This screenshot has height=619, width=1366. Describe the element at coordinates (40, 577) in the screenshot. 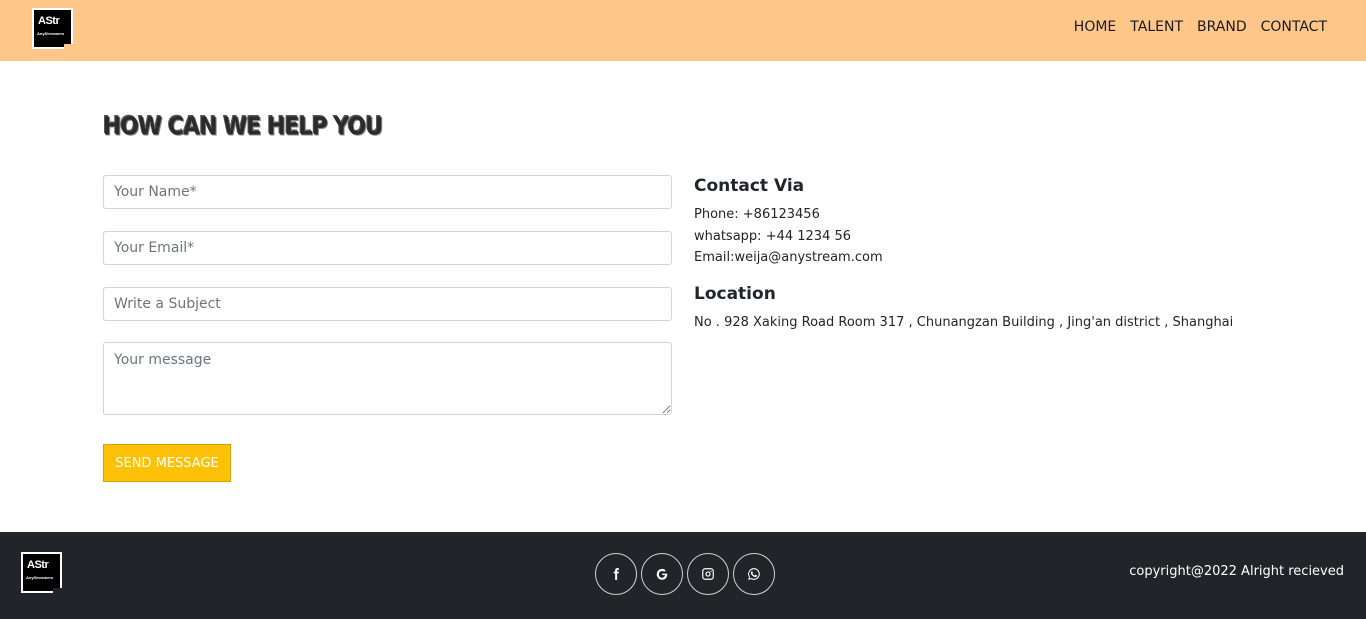

I see `footer-logo-subtext: AnyStreamers` at that location.